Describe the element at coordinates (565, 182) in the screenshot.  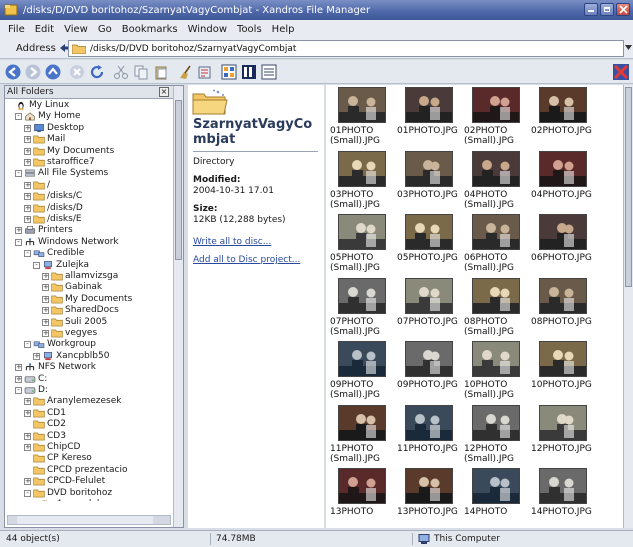
I see `thumbnail-item: 04PHOTO.JPG` at that location.